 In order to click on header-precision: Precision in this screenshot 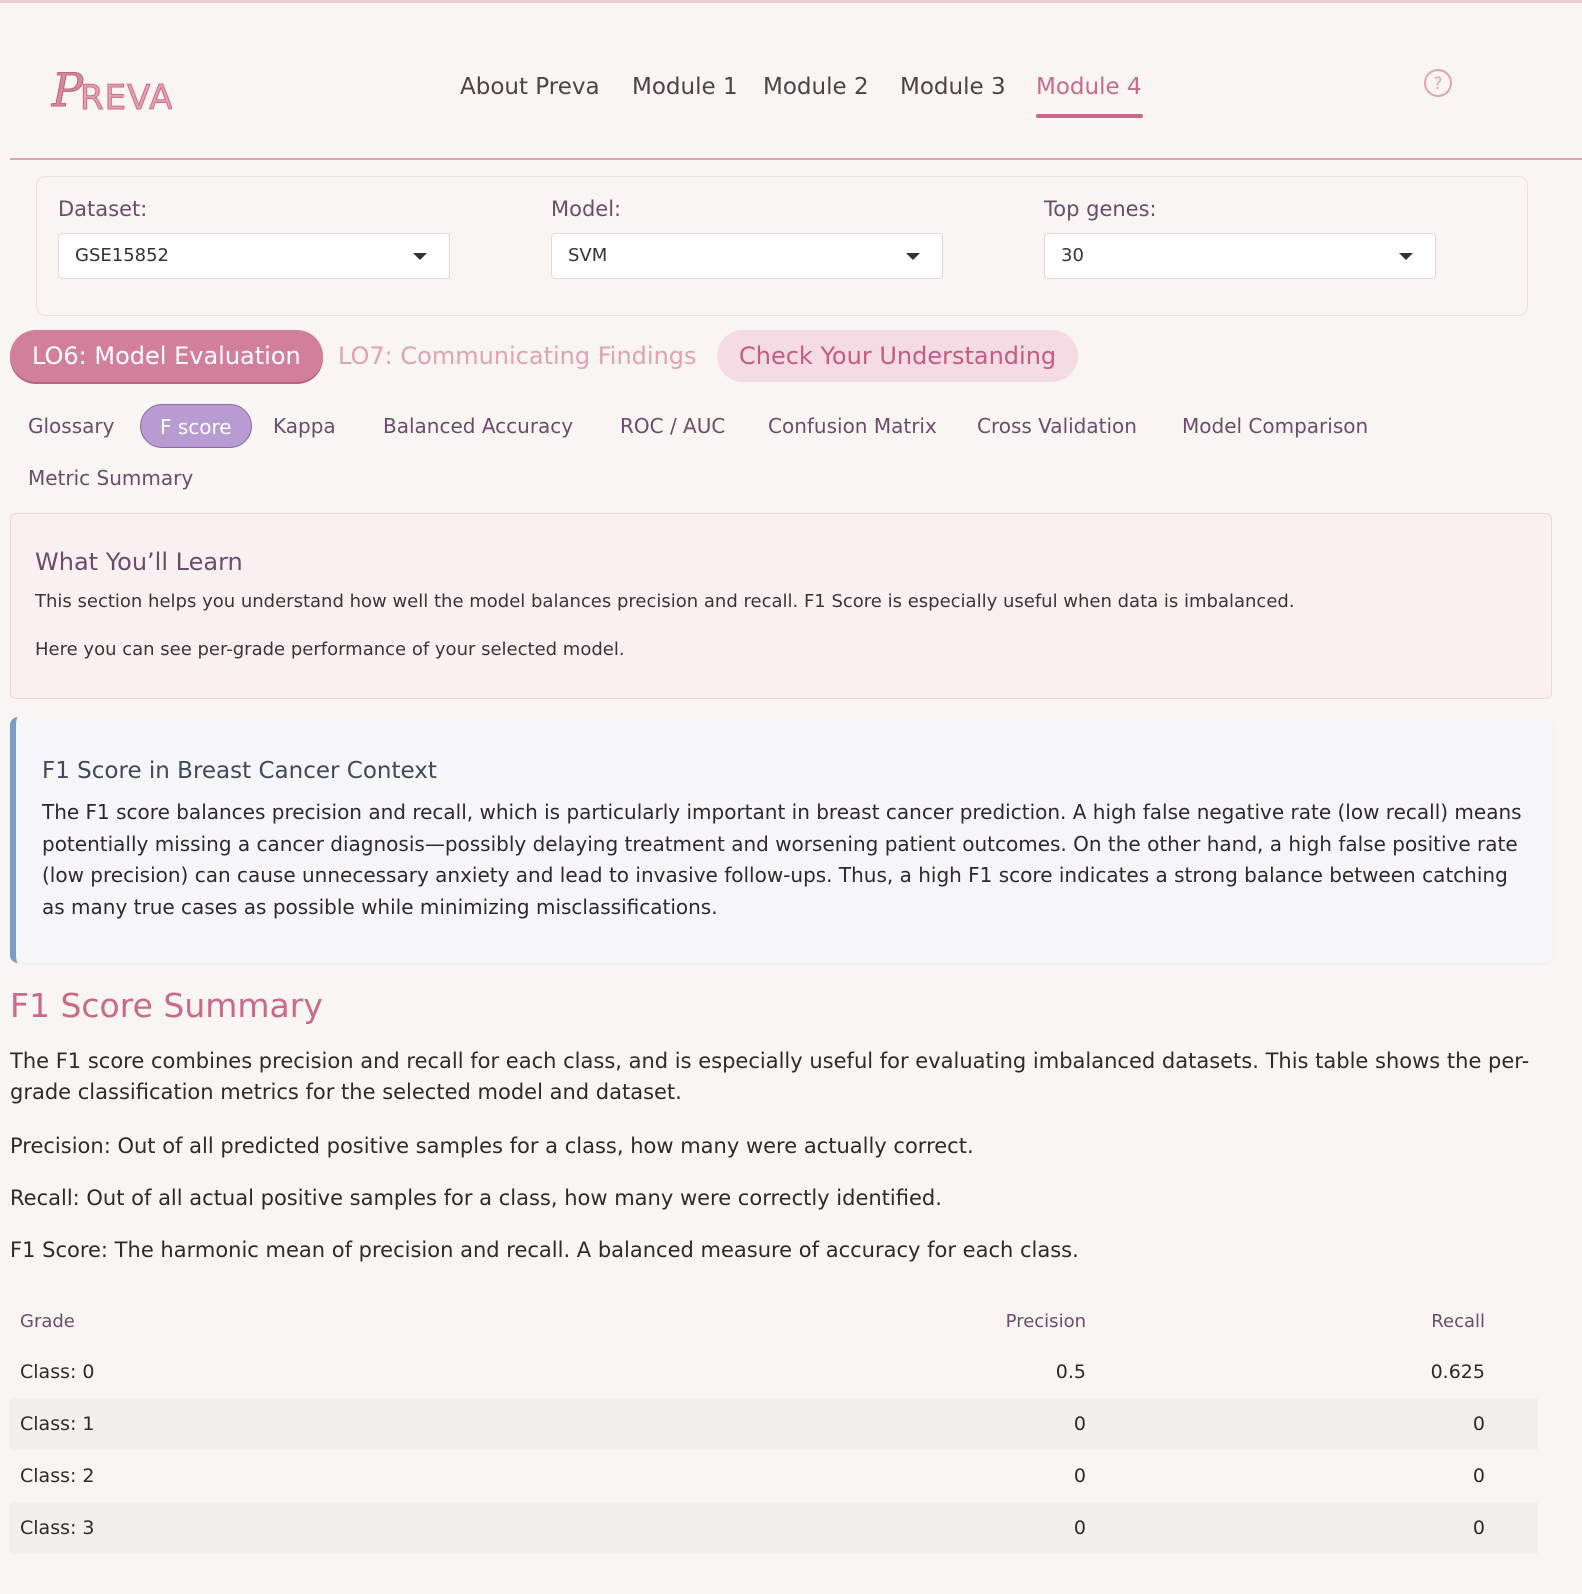, I will do `click(1045, 1321)`.